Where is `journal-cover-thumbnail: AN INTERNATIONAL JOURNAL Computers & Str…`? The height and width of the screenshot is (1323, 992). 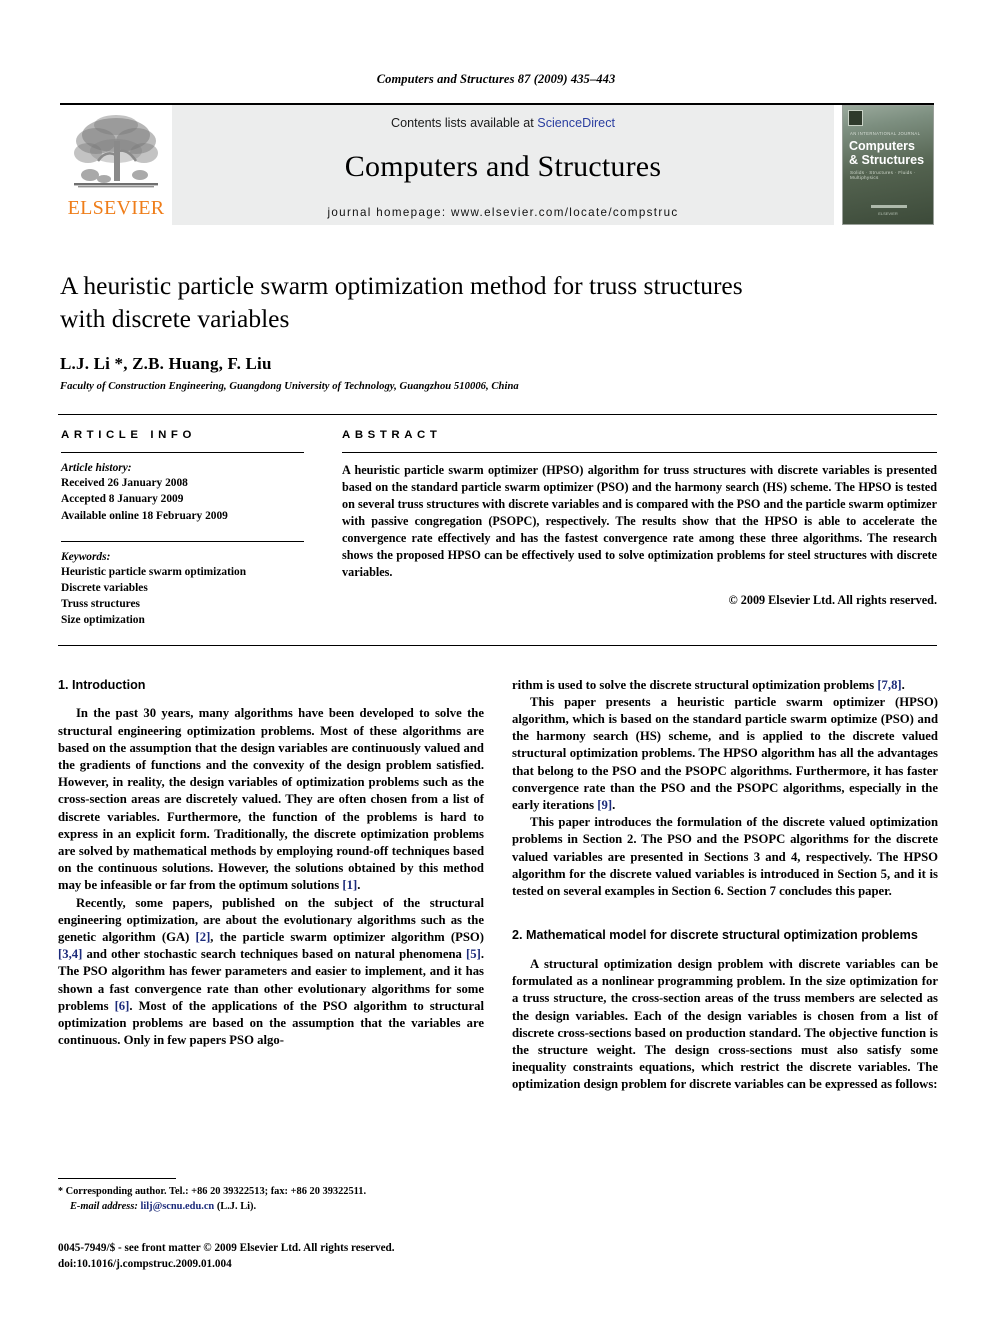 journal-cover-thumbnail: AN INTERNATIONAL JOURNAL Computers & Str… is located at coordinates (888, 165).